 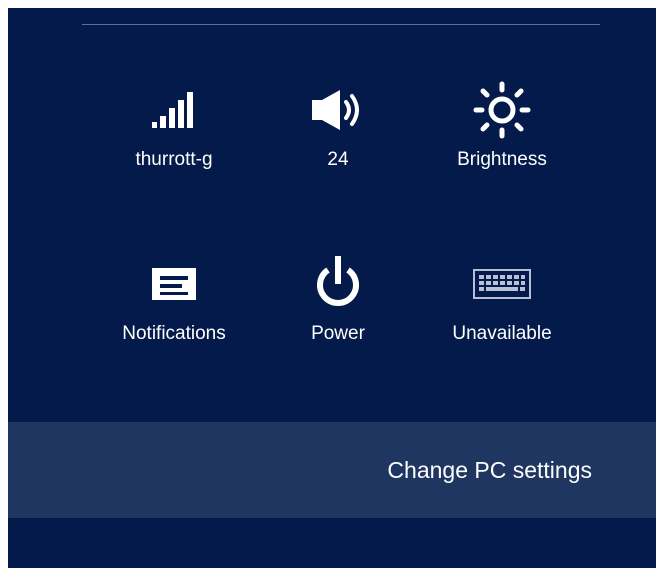 I want to click on divider, so click(x=341, y=24).